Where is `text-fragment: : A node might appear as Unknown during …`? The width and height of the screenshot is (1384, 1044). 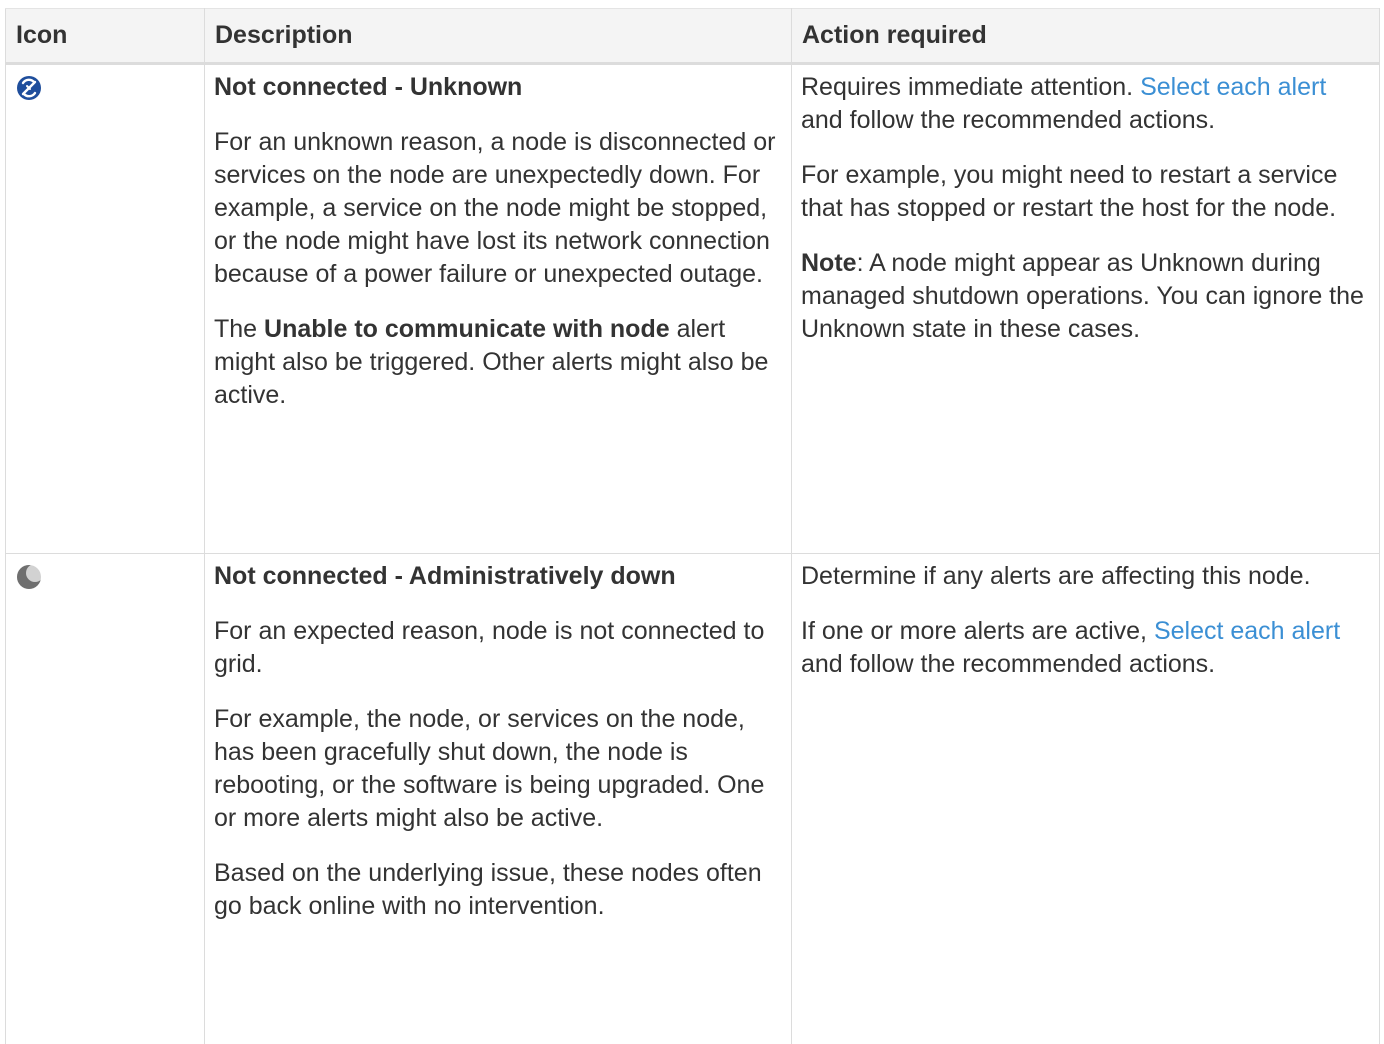 text-fragment: : A node might appear as Unknown during … is located at coordinates (1082, 296).